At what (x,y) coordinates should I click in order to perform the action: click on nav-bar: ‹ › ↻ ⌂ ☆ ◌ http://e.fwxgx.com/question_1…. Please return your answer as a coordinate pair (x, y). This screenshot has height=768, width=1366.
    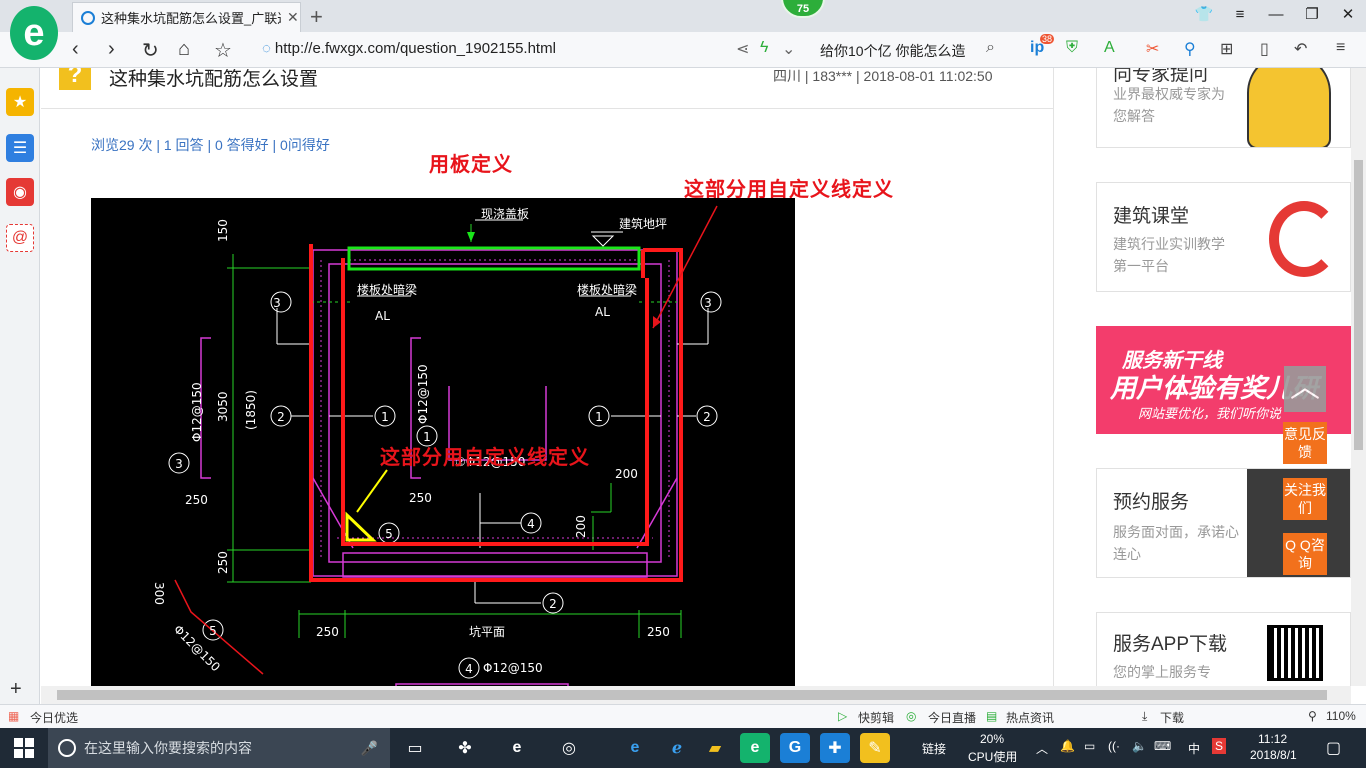
    Looking at the image, I should click on (683, 50).